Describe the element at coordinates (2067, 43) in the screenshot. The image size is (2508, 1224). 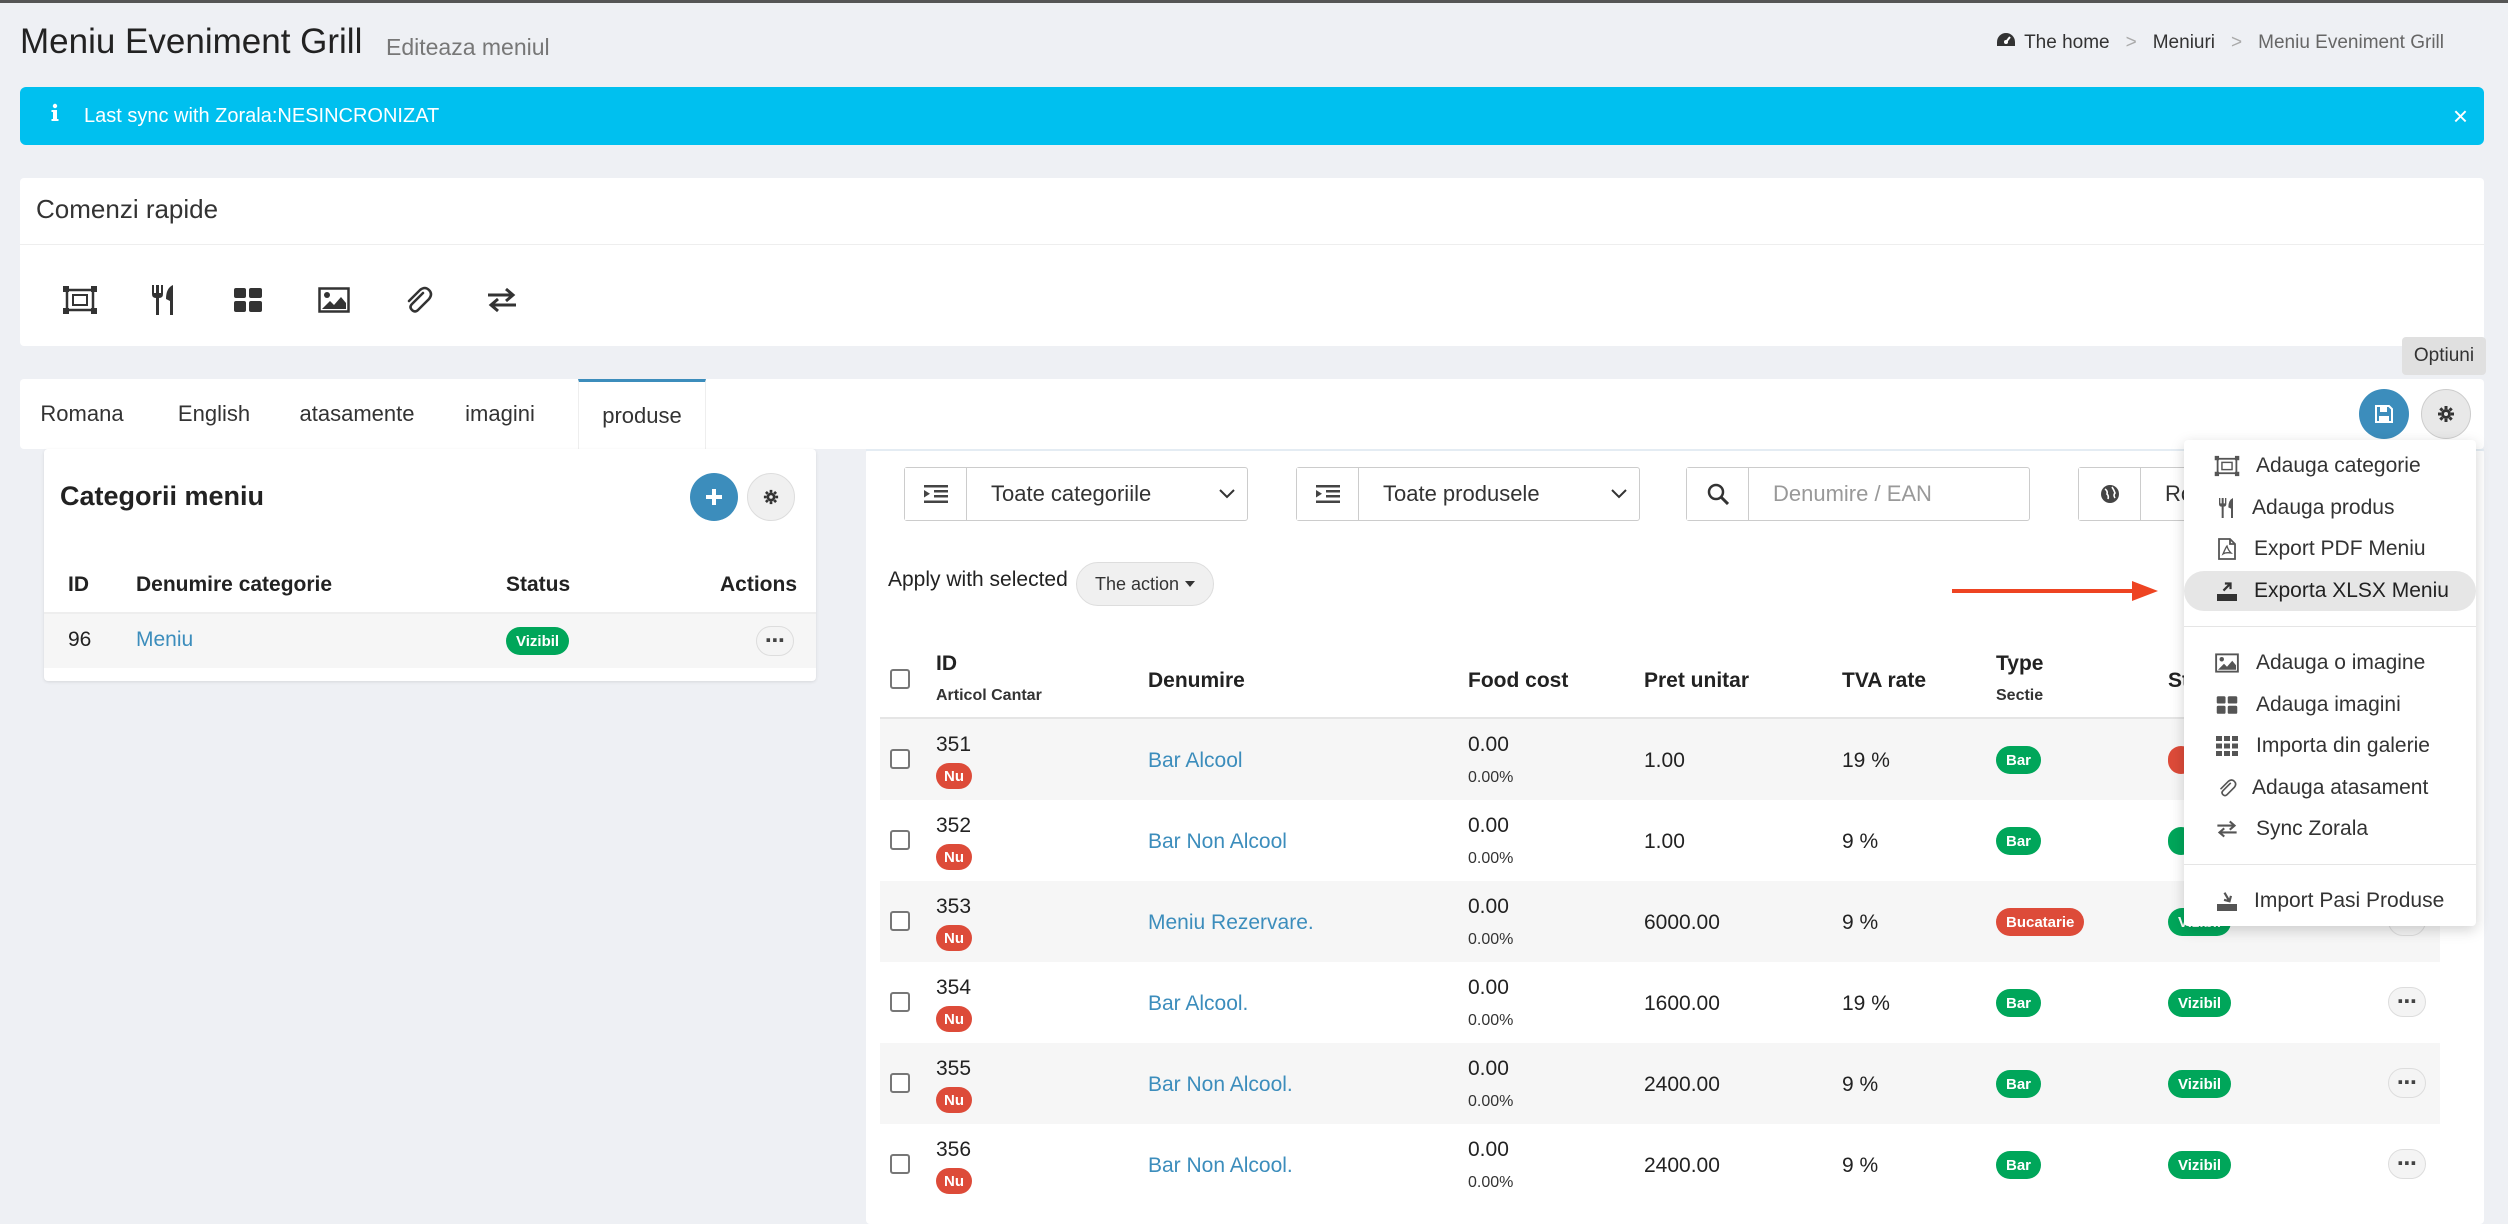
I see `breadcrumb-home: The home` at that location.